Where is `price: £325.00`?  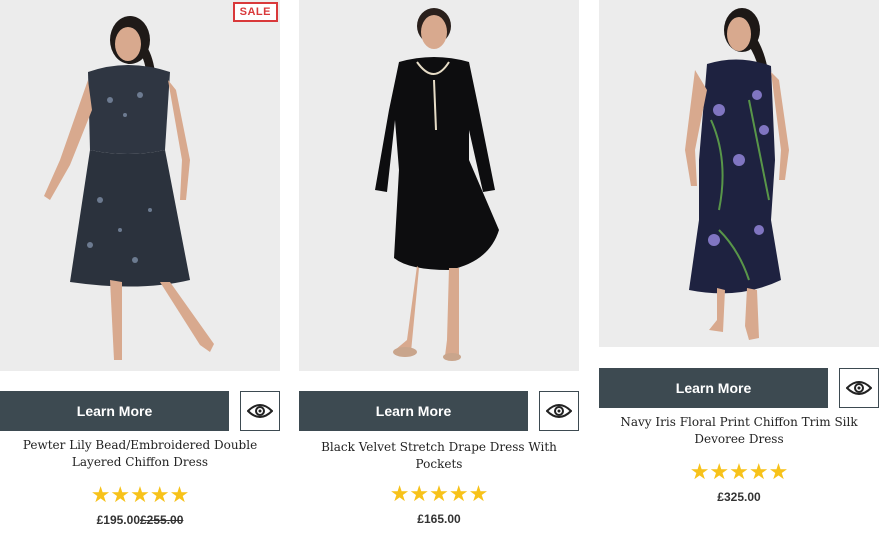
price: £325.00 is located at coordinates (739, 497).